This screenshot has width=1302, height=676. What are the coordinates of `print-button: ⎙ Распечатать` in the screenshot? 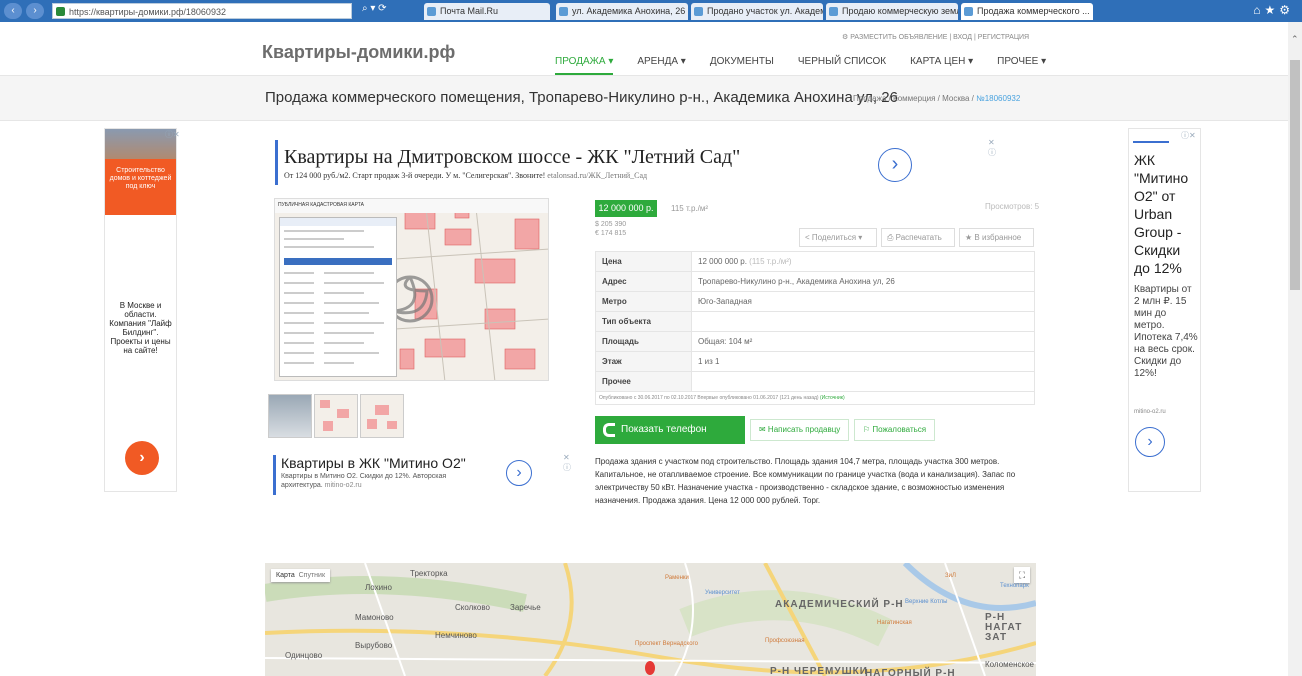 It's located at (918, 237).